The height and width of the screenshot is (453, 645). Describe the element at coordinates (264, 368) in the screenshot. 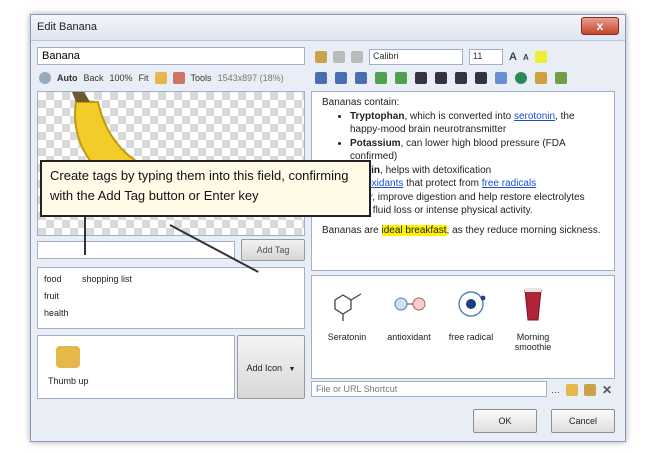

I see `add-icon-label: Add Icon` at that location.